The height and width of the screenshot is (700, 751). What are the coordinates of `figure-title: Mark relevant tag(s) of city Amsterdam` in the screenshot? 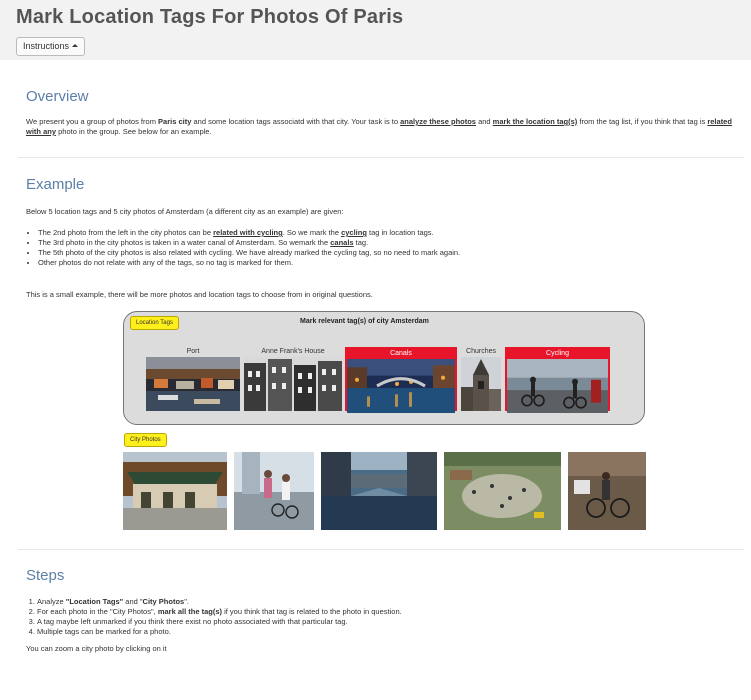 It's located at (364, 321).